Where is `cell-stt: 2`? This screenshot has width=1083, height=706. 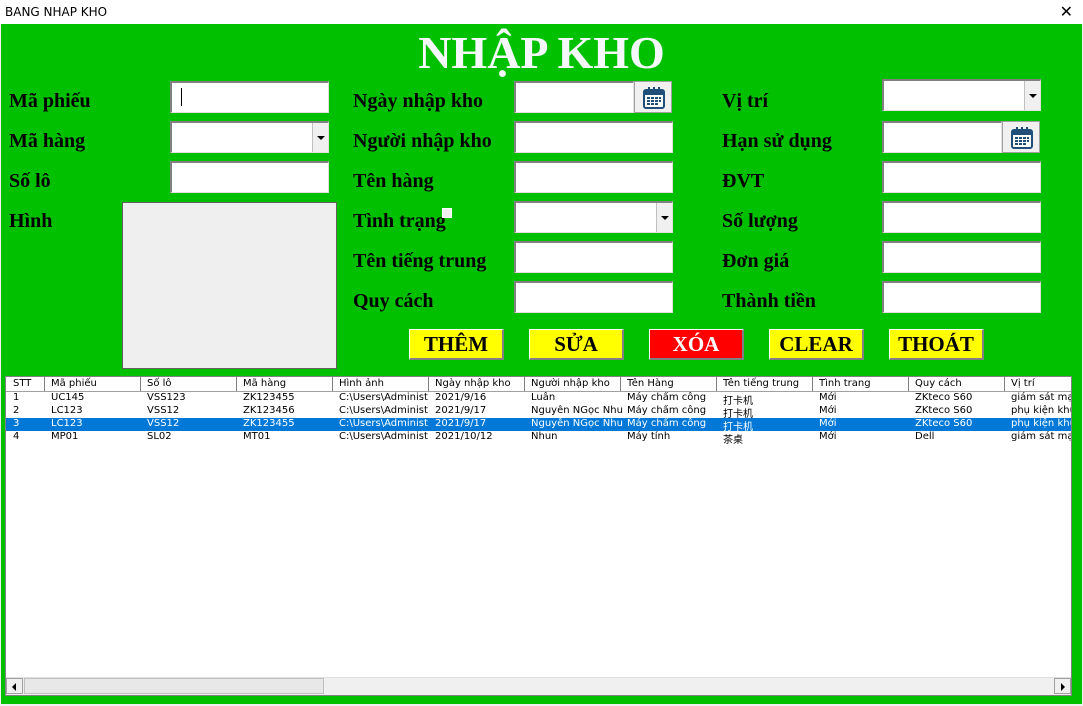 cell-stt: 2 is located at coordinates (16, 410).